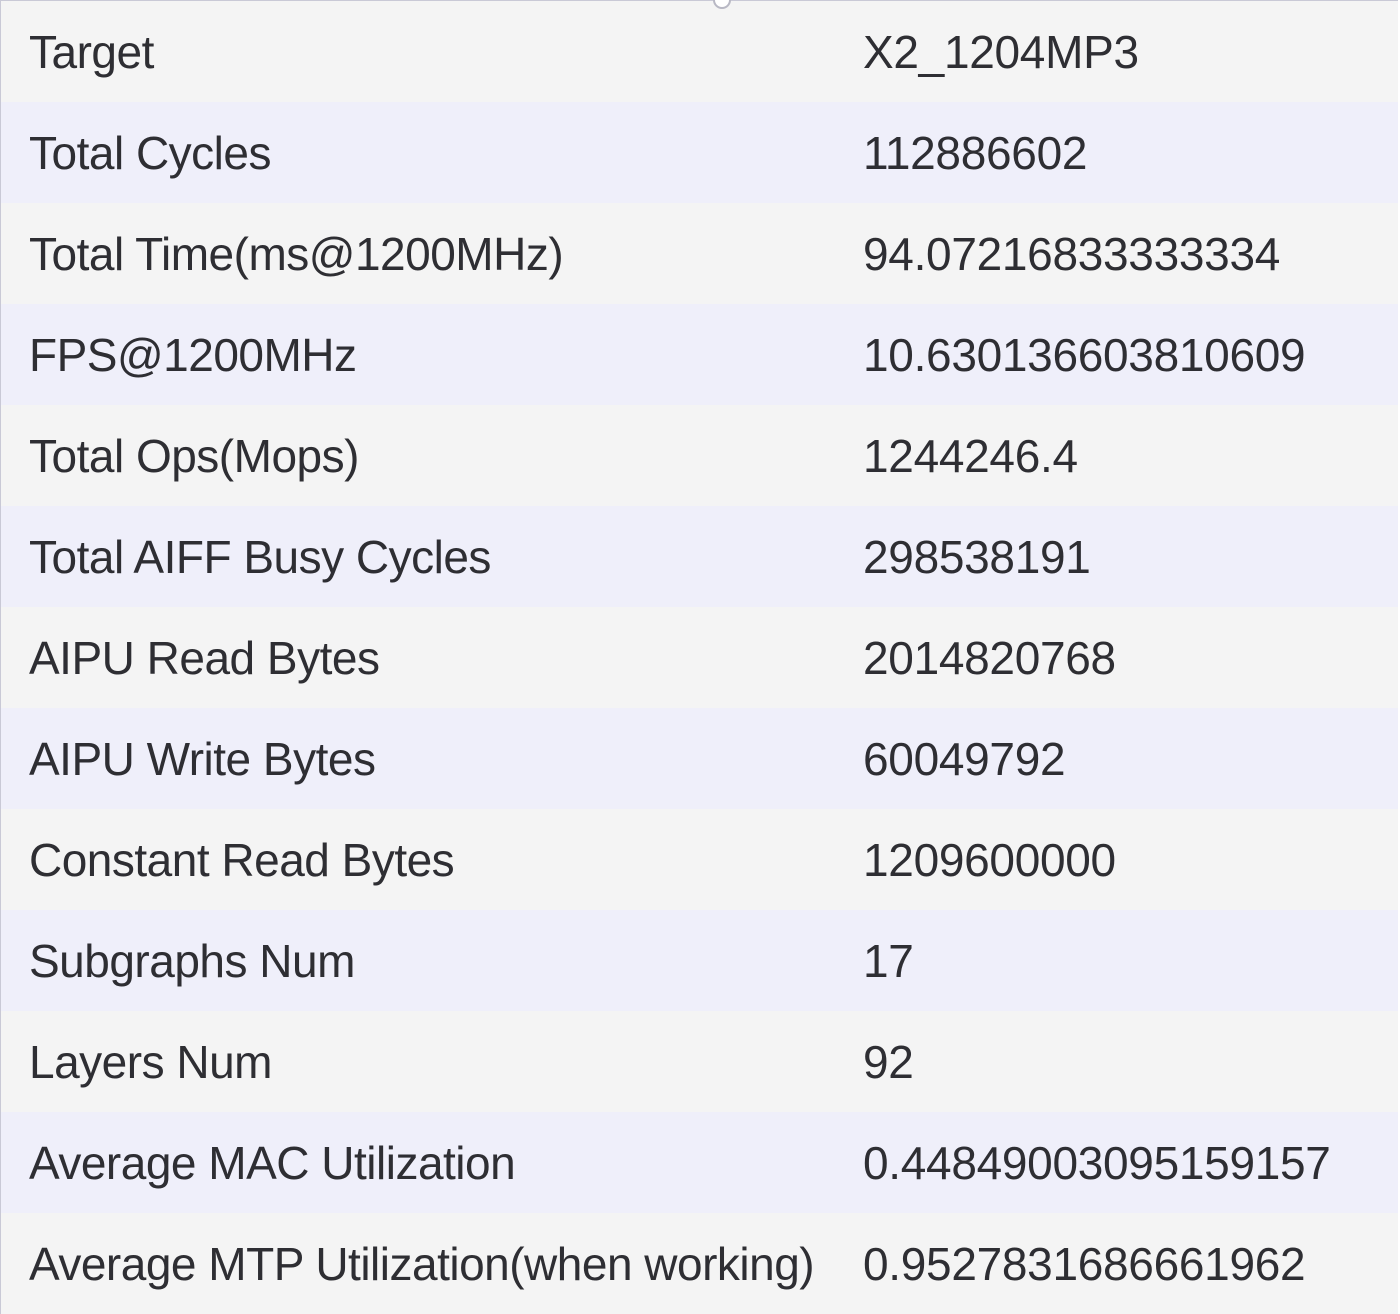 The width and height of the screenshot is (1400, 1314). Describe the element at coordinates (989, 657) in the screenshot. I see `row-value: 2014820768` at that location.